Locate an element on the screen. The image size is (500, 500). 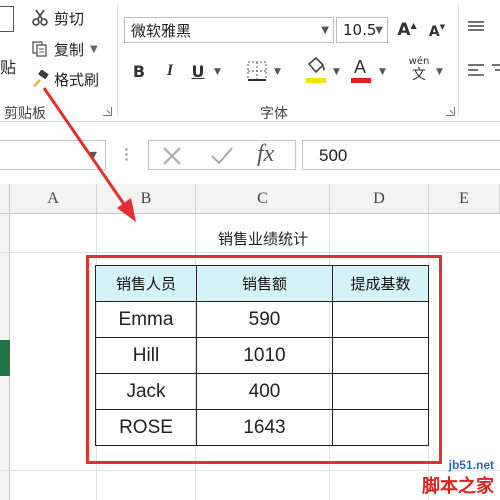
watermark-name: 脚本之家 is located at coordinates (458, 486).